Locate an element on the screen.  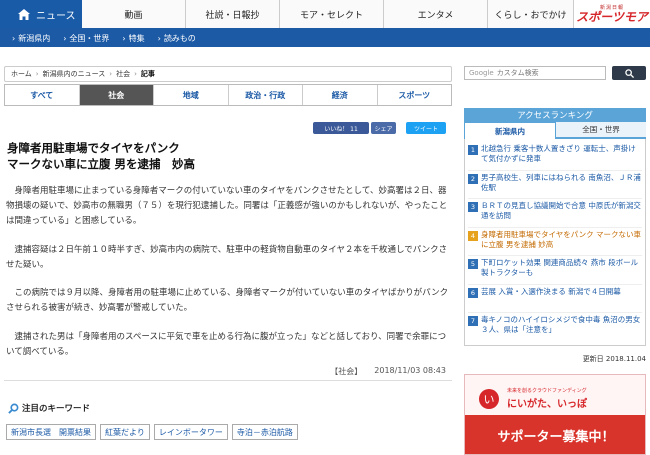
subnav-label: 特集 is located at coordinates (136, 38).